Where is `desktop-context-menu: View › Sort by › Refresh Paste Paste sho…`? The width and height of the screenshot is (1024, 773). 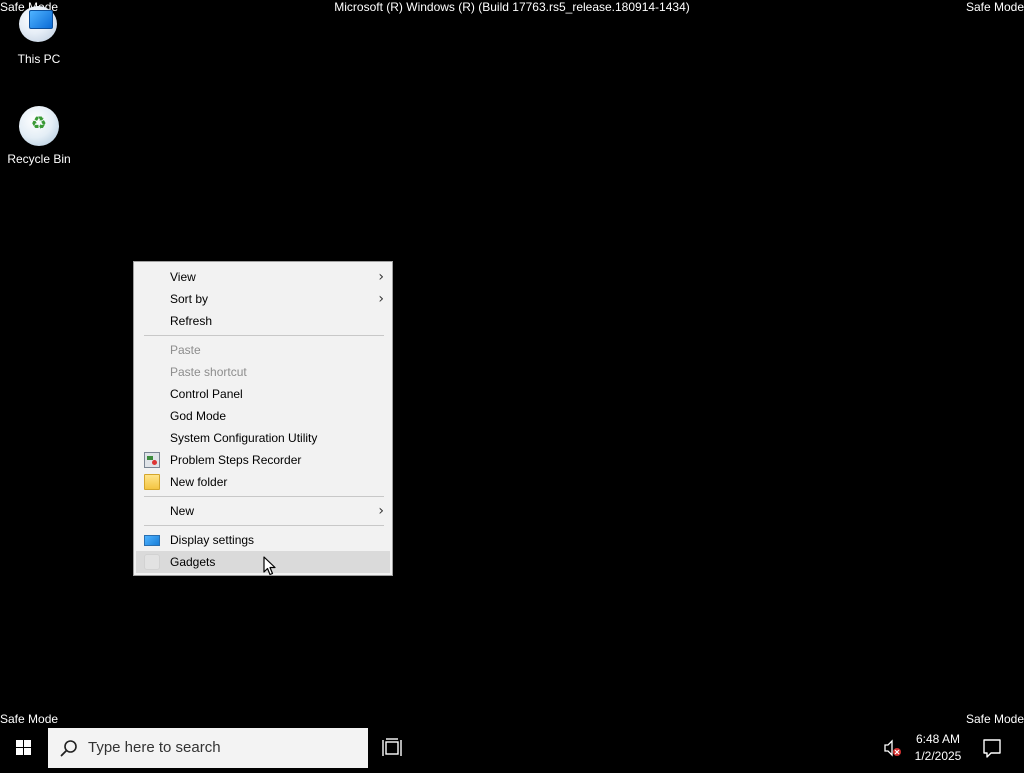 desktop-context-menu: View › Sort by › Refresh Paste Paste sho… is located at coordinates (263, 418).